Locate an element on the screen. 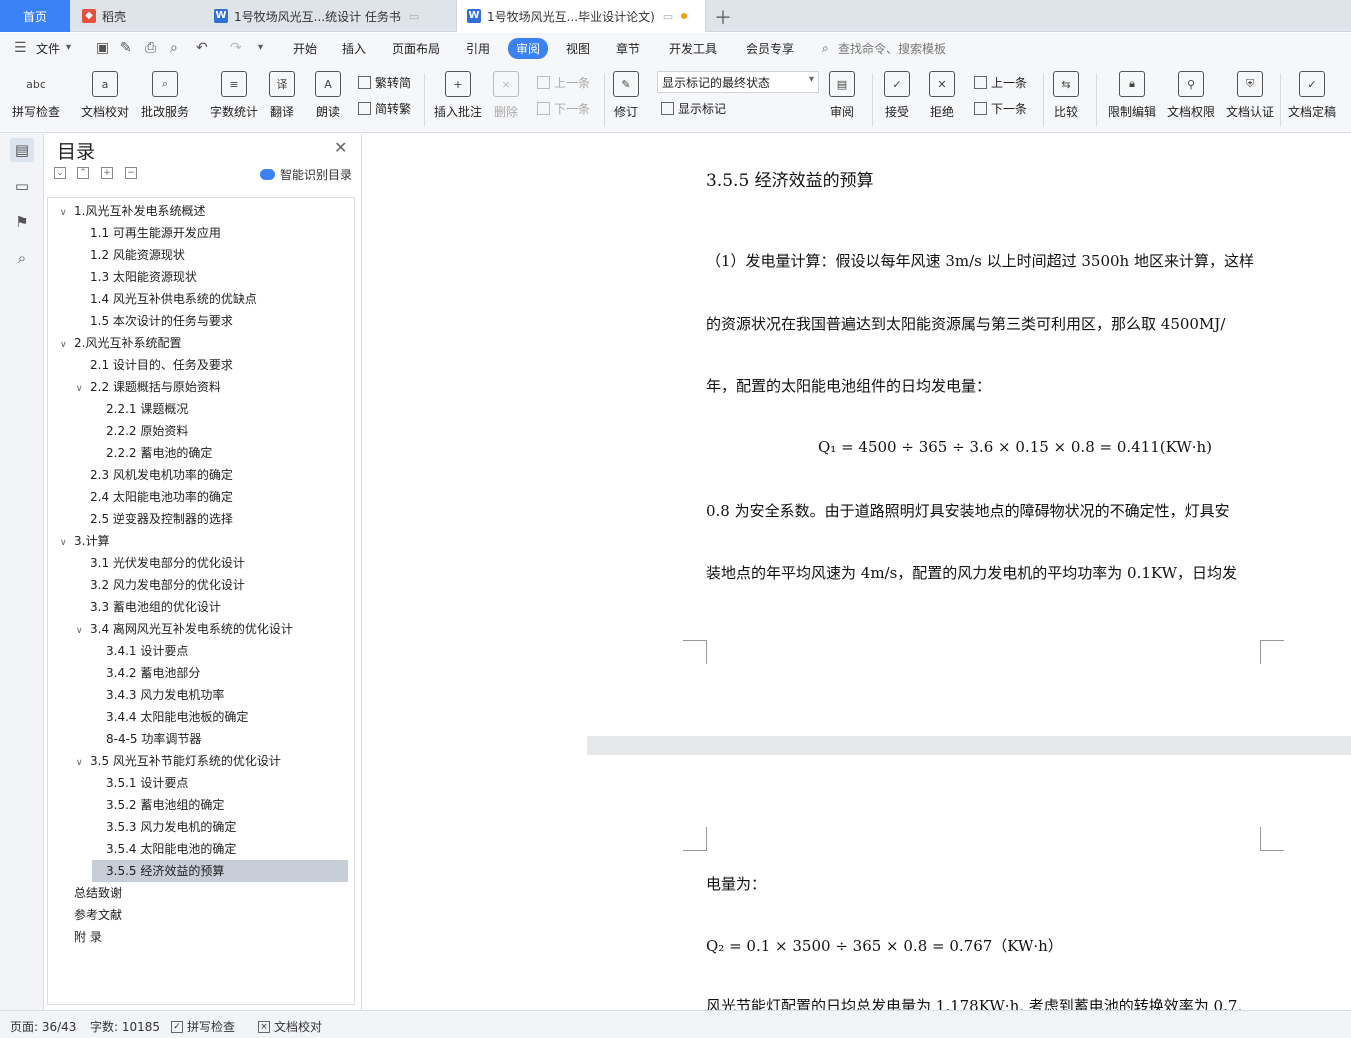  read-aloud-button: A 朗读 is located at coordinates (328, 94).